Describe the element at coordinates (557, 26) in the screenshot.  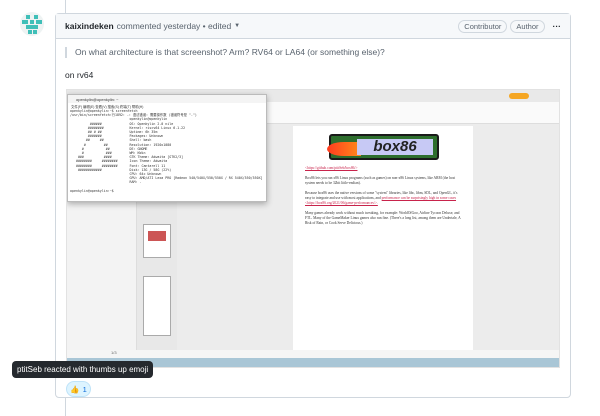
I see `more-options-button: ···` at that location.